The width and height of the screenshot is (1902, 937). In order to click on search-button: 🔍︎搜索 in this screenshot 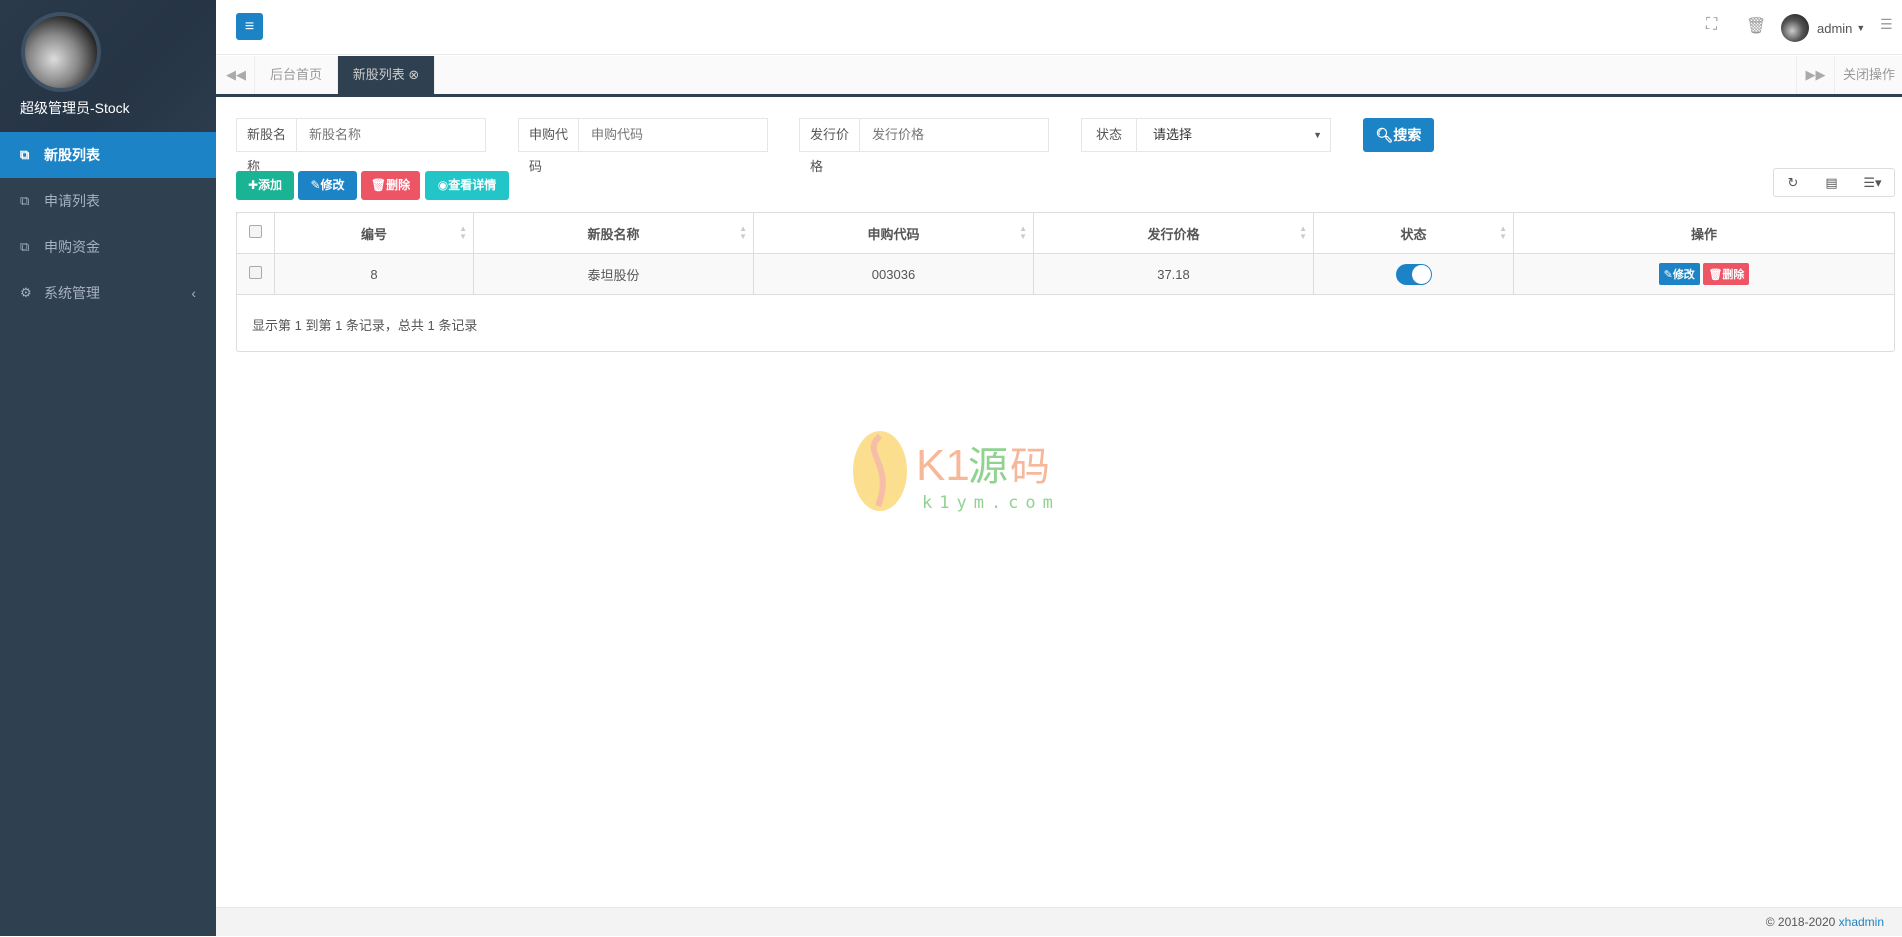, I will do `click(1398, 135)`.